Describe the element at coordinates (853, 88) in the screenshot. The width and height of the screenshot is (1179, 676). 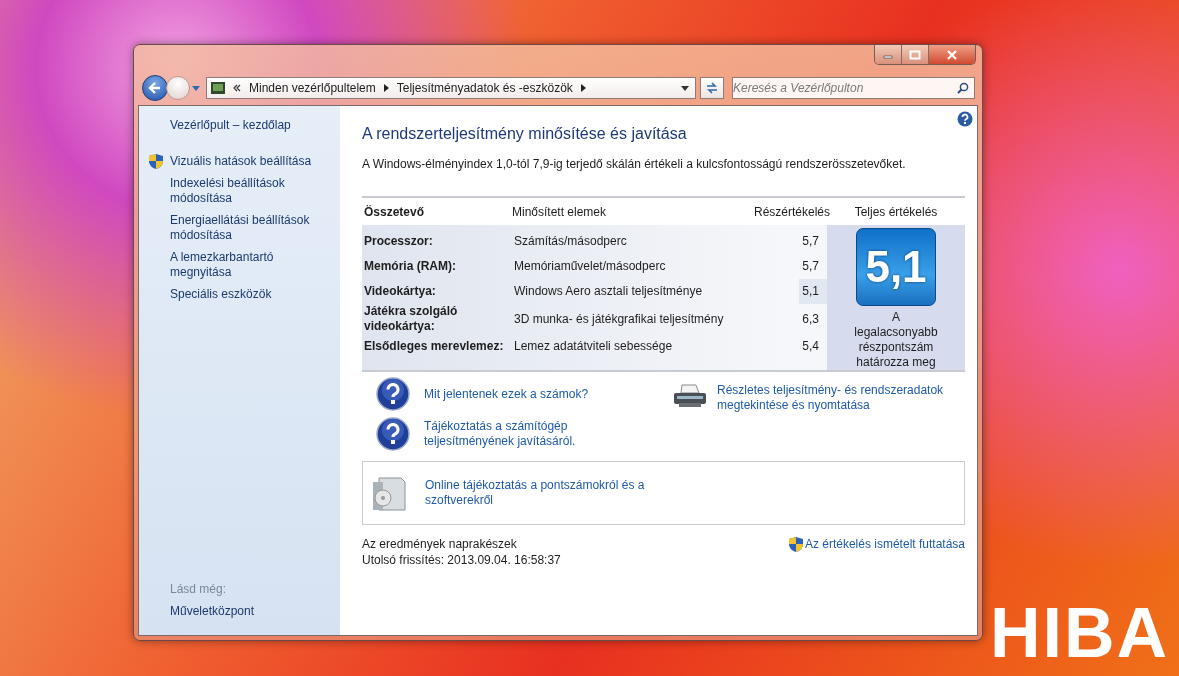
I see `search-field: Keresés a Vezérlőpulton` at that location.